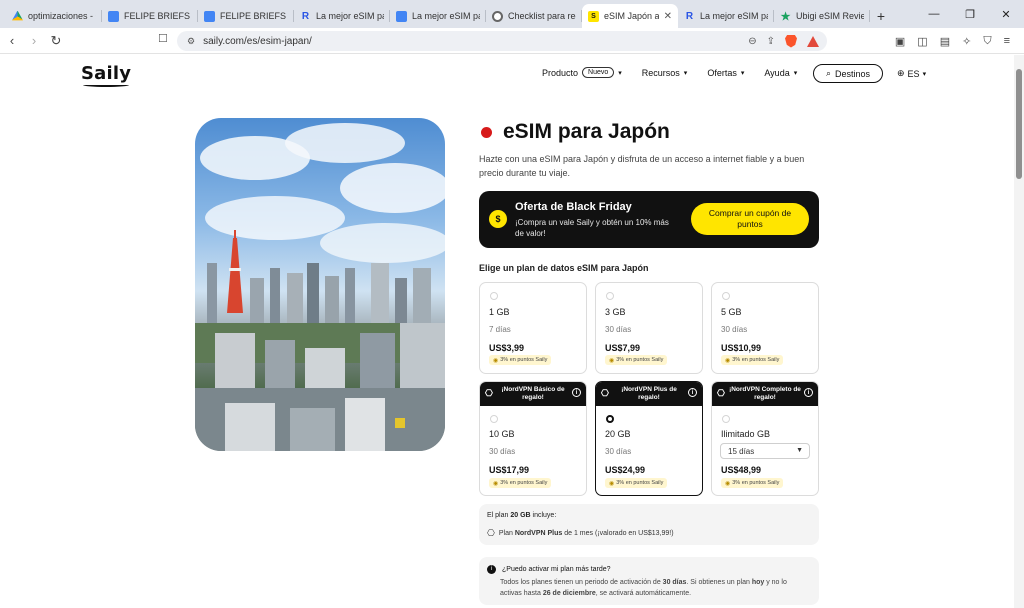  Describe the element at coordinates (506, 533) in the screenshot. I see `includes-row-prefix: Plan` at that location.